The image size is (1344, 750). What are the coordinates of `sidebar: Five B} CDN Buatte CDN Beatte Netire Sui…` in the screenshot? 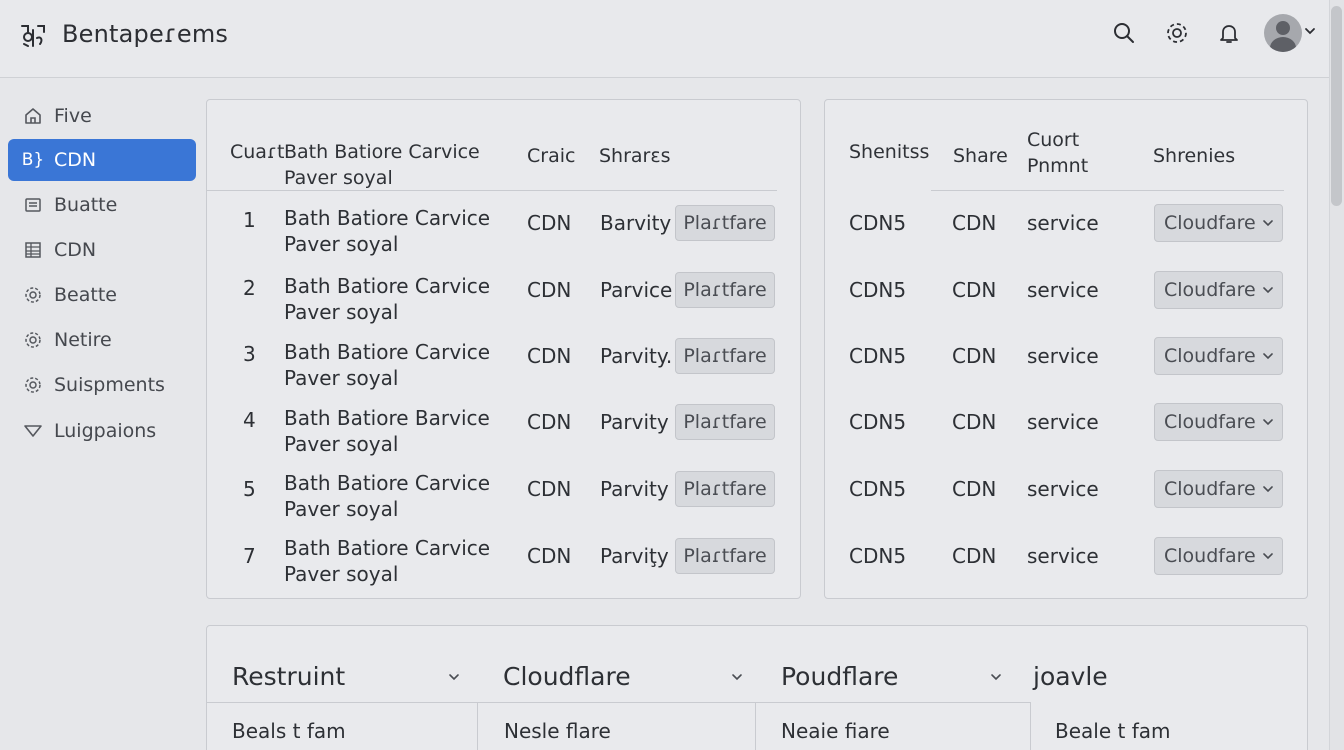 It's located at (102, 414).